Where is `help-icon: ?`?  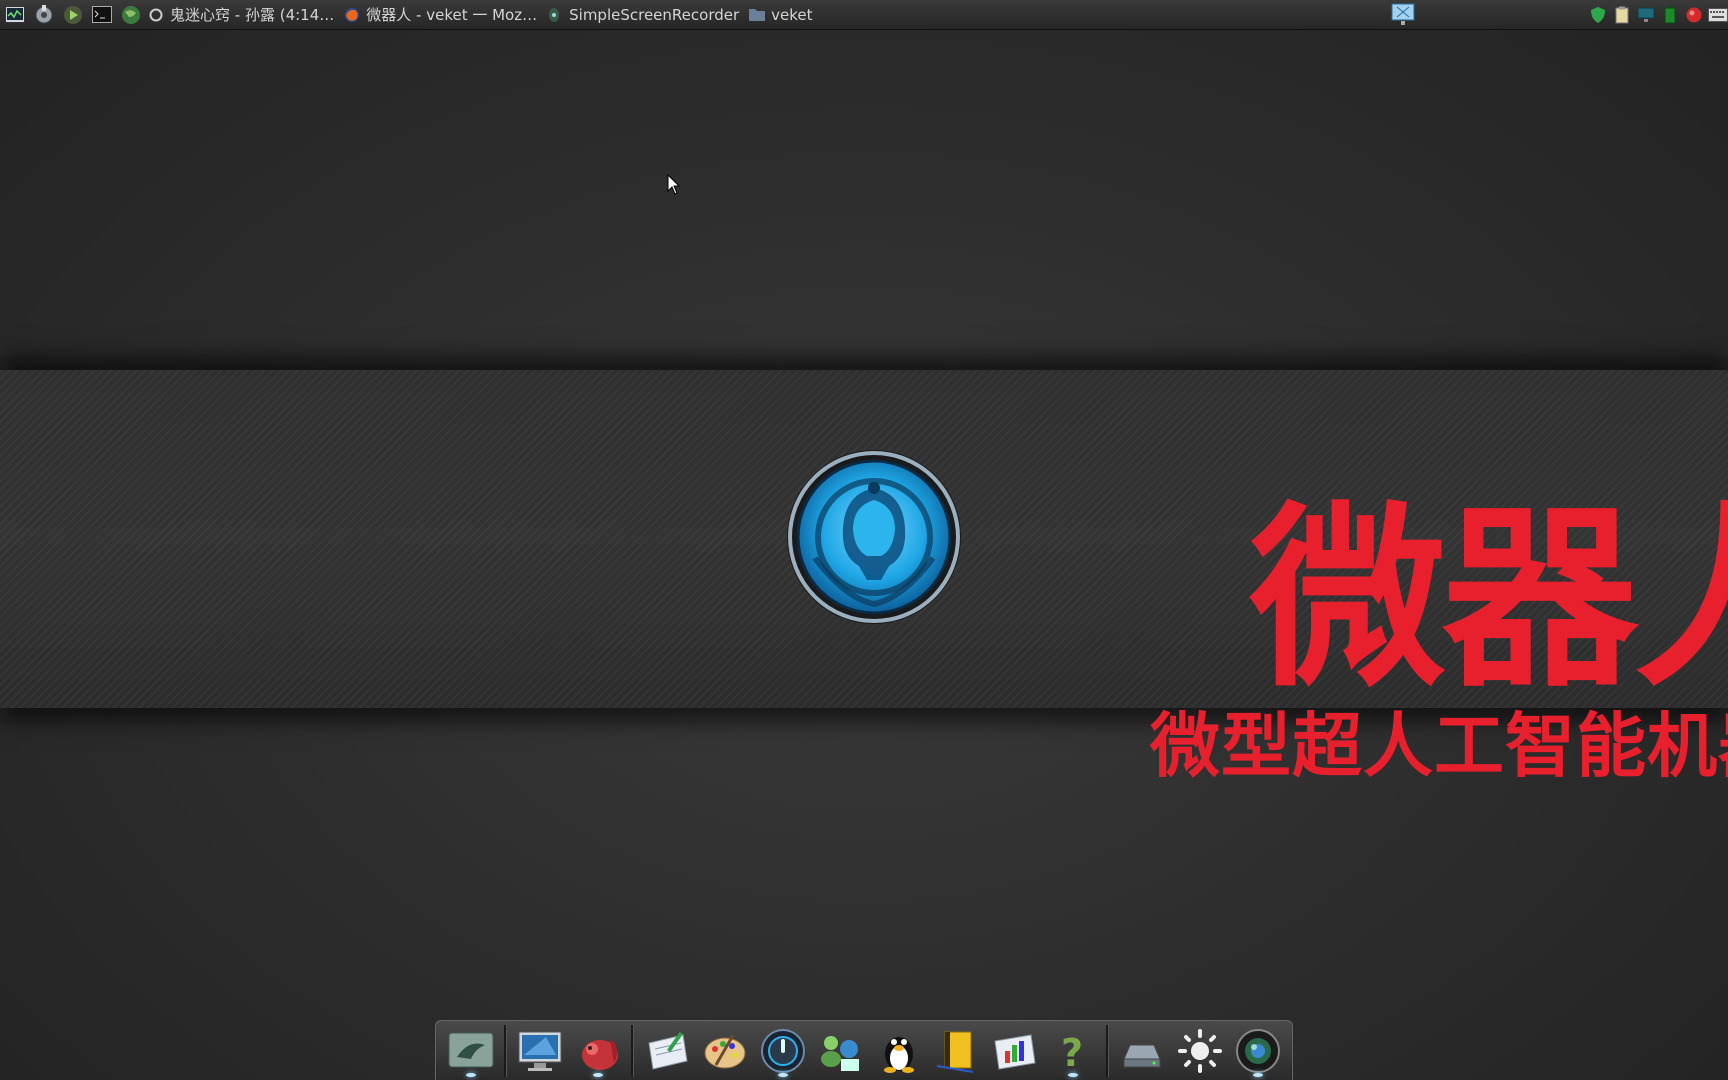
help-icon: ? is located at coordinates (1072, 1052).